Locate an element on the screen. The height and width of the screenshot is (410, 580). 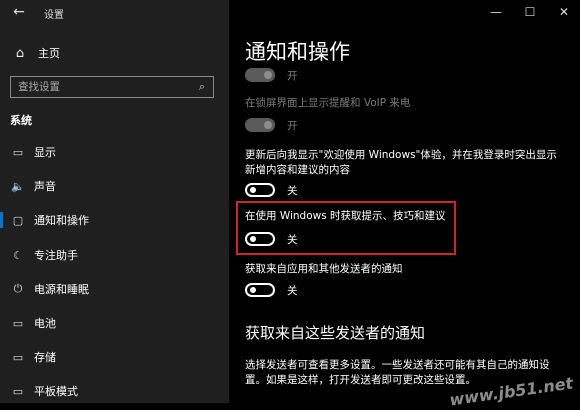
display-icon: ▭ is located at coordinates (18, 152).